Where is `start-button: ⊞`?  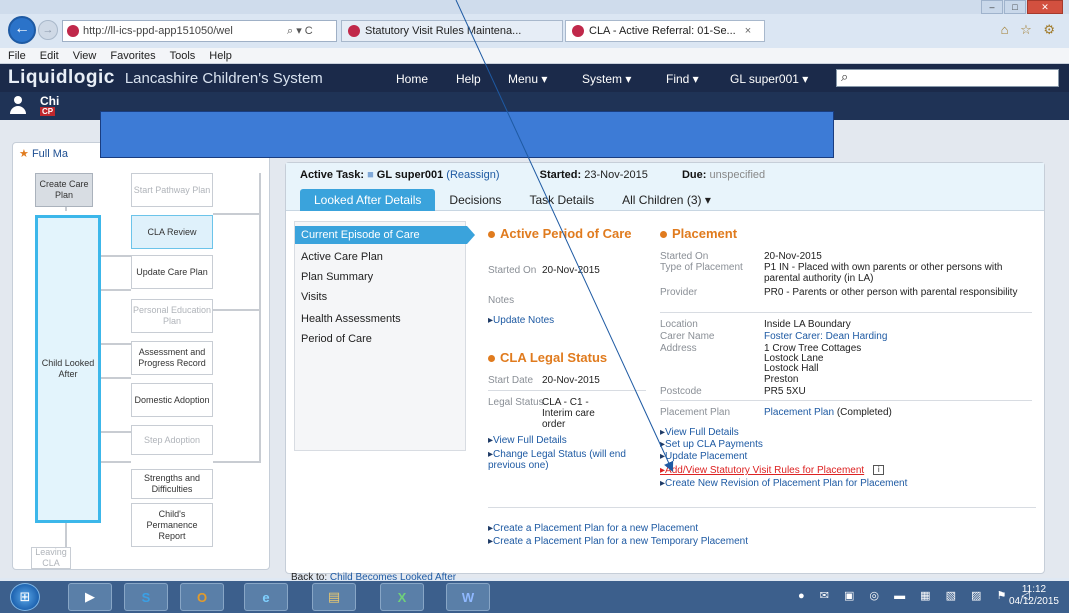 start-button: ⊞ is located at coordinates (25, 597).